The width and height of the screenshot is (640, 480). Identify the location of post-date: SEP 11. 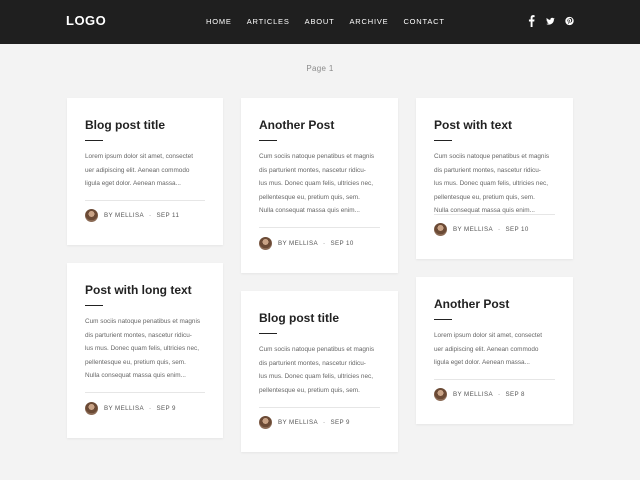
(168, 215).